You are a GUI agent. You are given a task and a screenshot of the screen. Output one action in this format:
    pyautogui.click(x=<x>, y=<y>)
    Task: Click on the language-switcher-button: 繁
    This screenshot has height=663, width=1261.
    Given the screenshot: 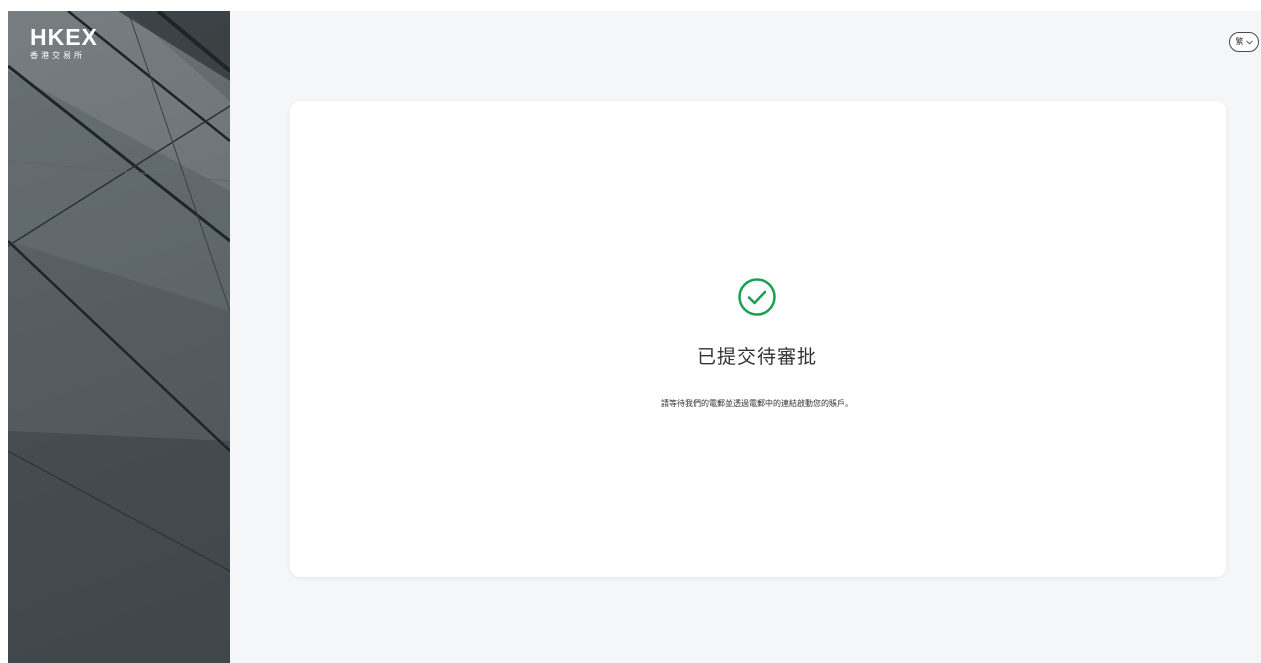 What is the action you would take?
    pyautogui.click(x=1244, y=42)
    